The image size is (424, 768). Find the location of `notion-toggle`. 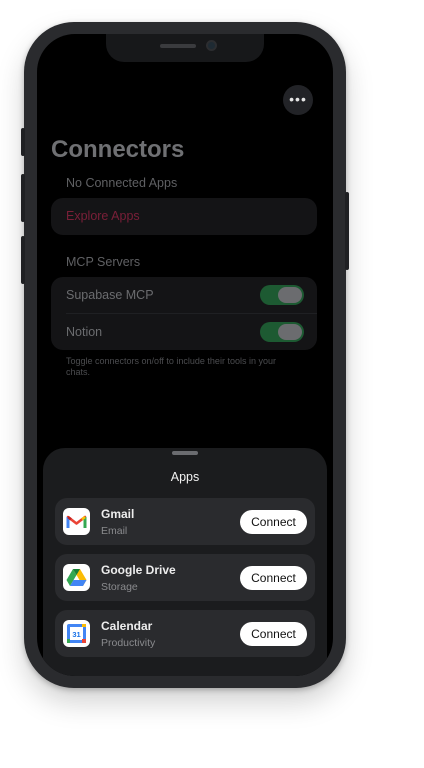

notion-toggle is located at coordinates (282, 332).